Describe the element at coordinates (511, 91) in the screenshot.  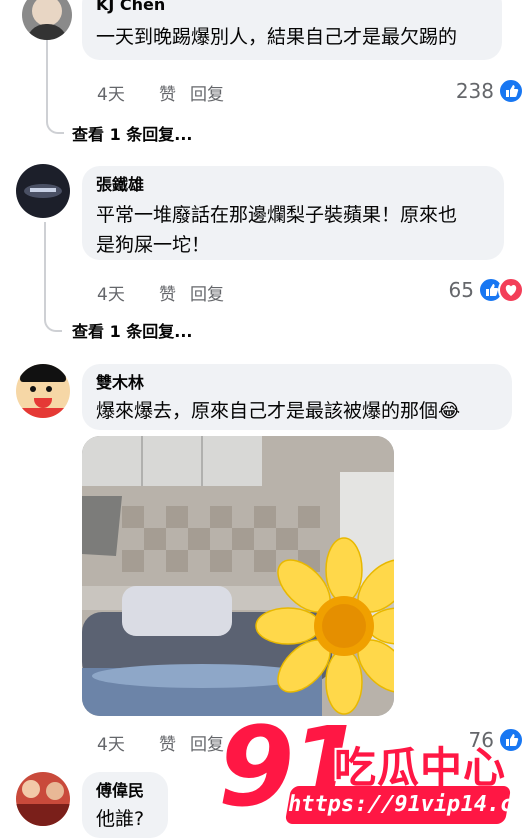
I see `like-icon` at that location.